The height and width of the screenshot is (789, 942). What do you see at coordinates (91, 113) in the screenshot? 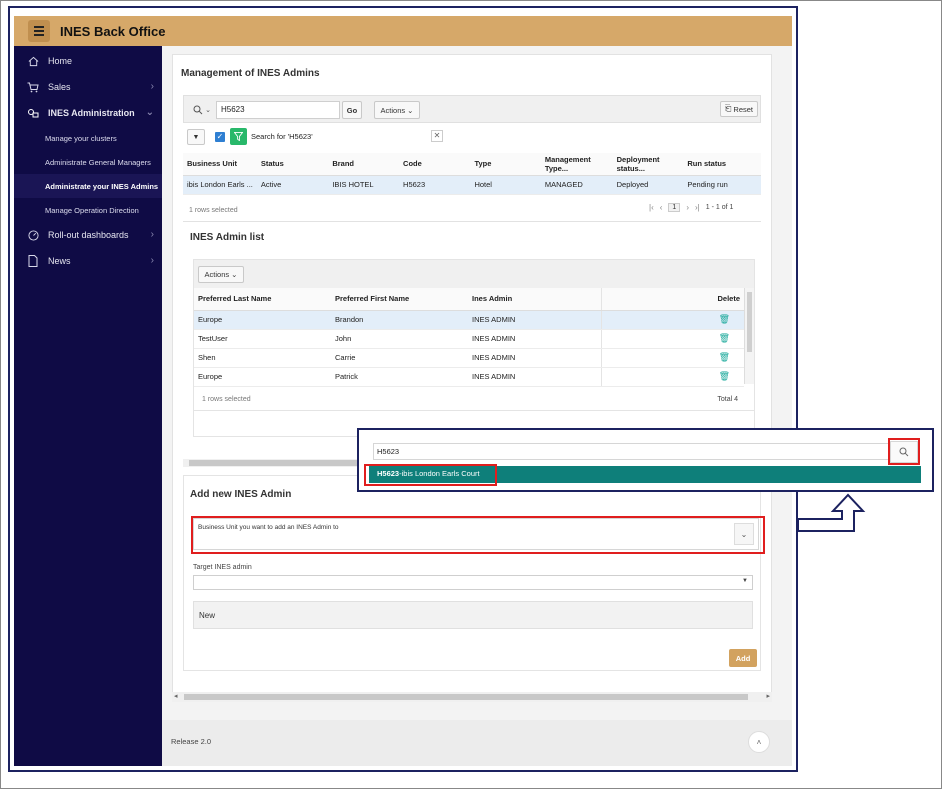
I see `sidebar-item-label: INES Administration` at bounding box center [91, 113].